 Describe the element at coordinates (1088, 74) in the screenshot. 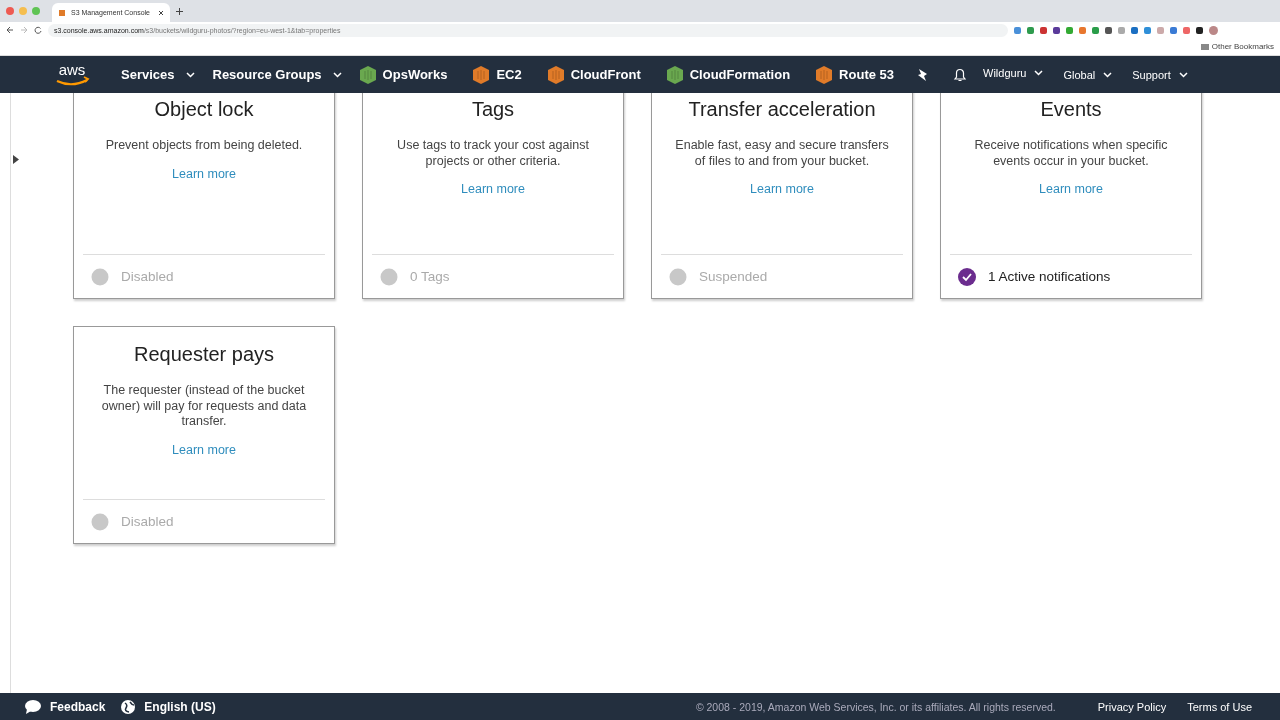

I see `region-menu: Global` at that location.